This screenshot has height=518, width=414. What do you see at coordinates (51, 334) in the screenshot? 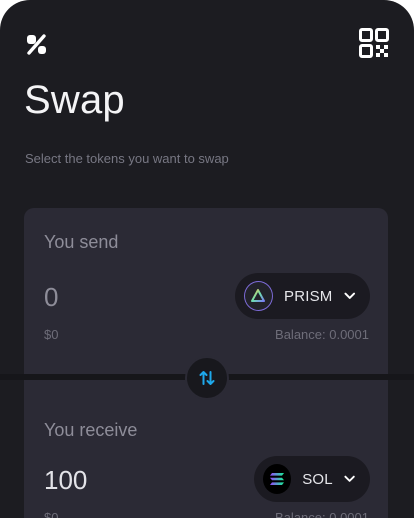
I see `send-fiat-value: $0` at bounding box center [51, 334].